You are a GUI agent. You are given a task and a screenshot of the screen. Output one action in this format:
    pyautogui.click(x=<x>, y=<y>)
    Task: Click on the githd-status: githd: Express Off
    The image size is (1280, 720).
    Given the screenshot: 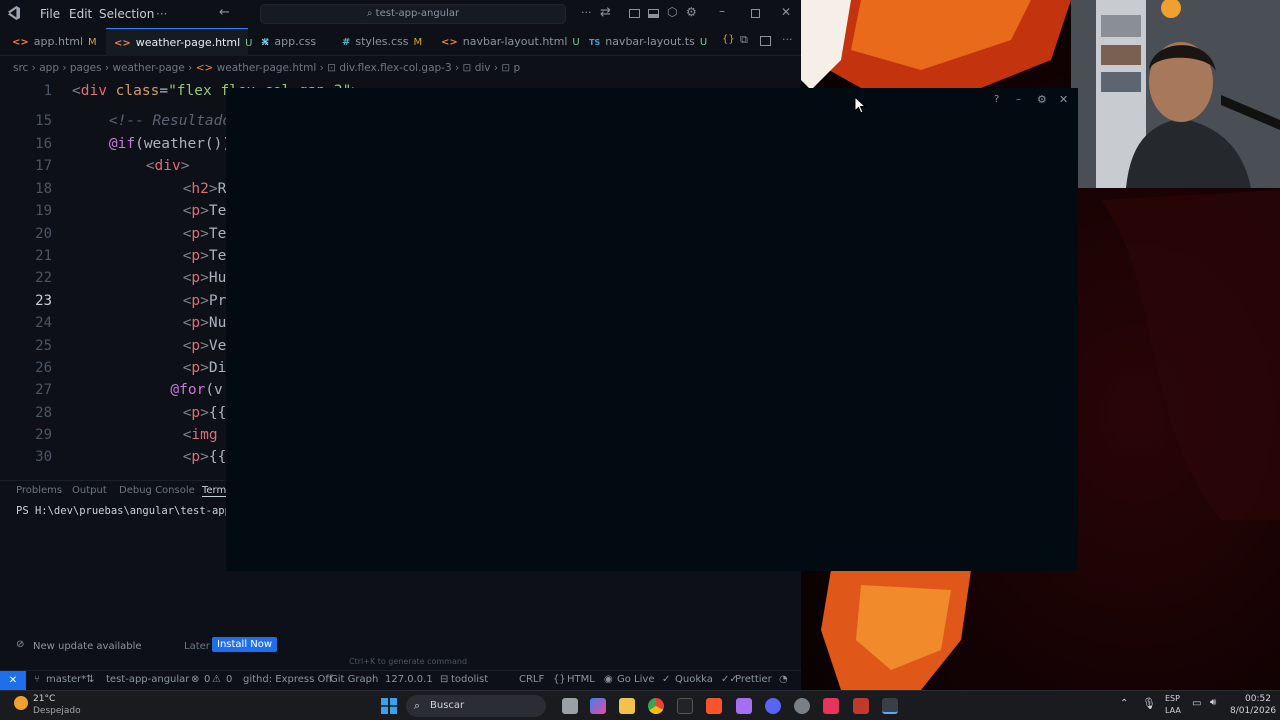 What is the action you would take?
    pyautogui.click(x=287, y=679)
    